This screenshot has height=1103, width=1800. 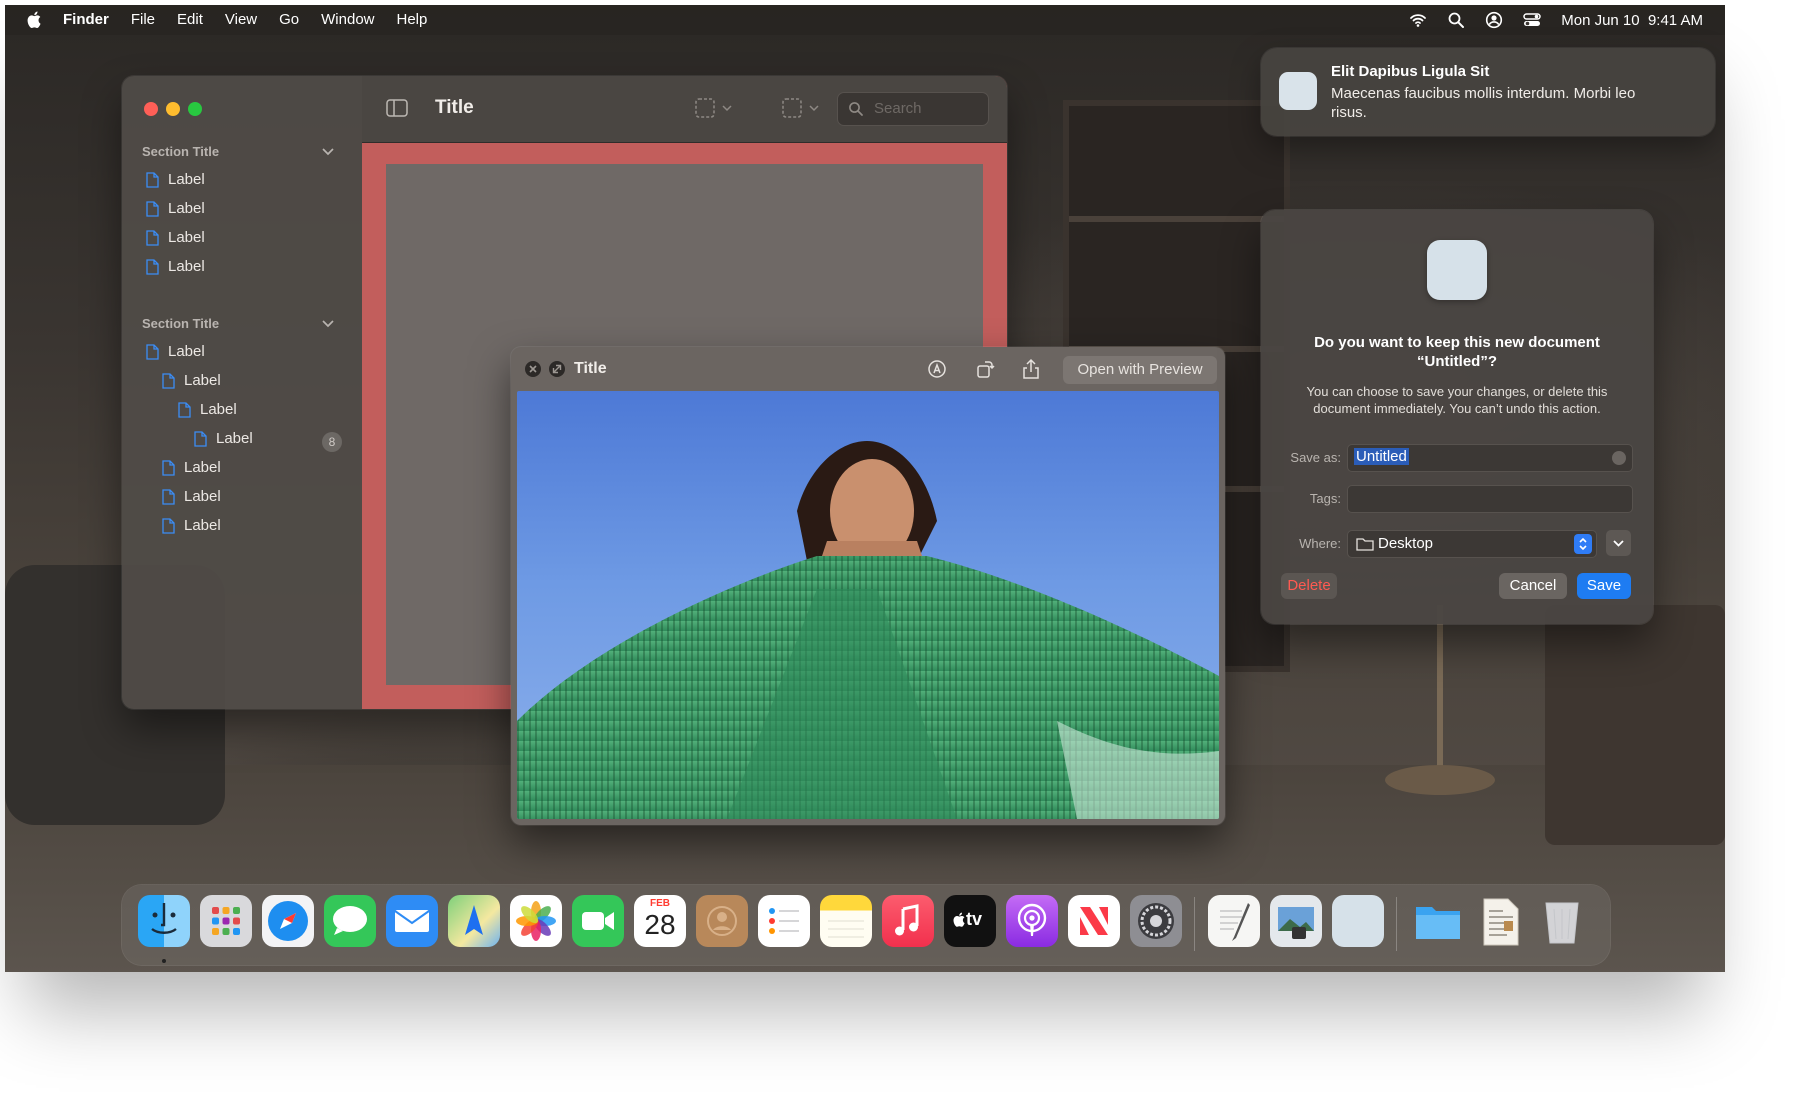 What do you see at coordinates (1309, 586) in the screenshot?
I see `delete-button: Delete` at bounding box center [1309, 586].